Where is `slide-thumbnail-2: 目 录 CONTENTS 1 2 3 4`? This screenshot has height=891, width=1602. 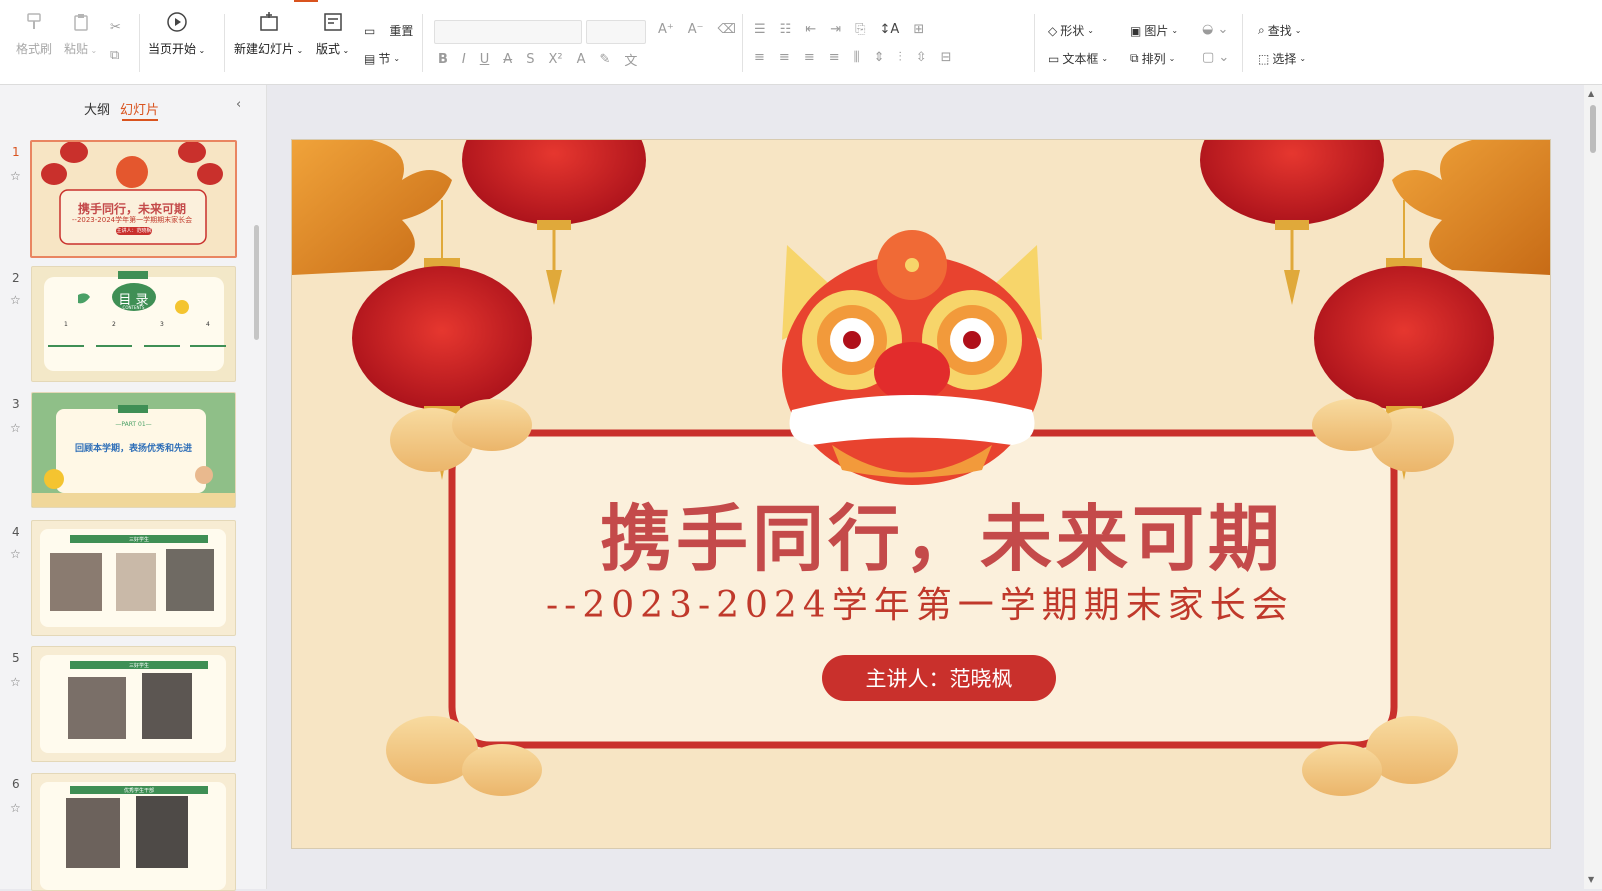 slide-thumbnail-2: 目 录 CONTENTS 1 2 3 4 is located at coordinates (133, 324).